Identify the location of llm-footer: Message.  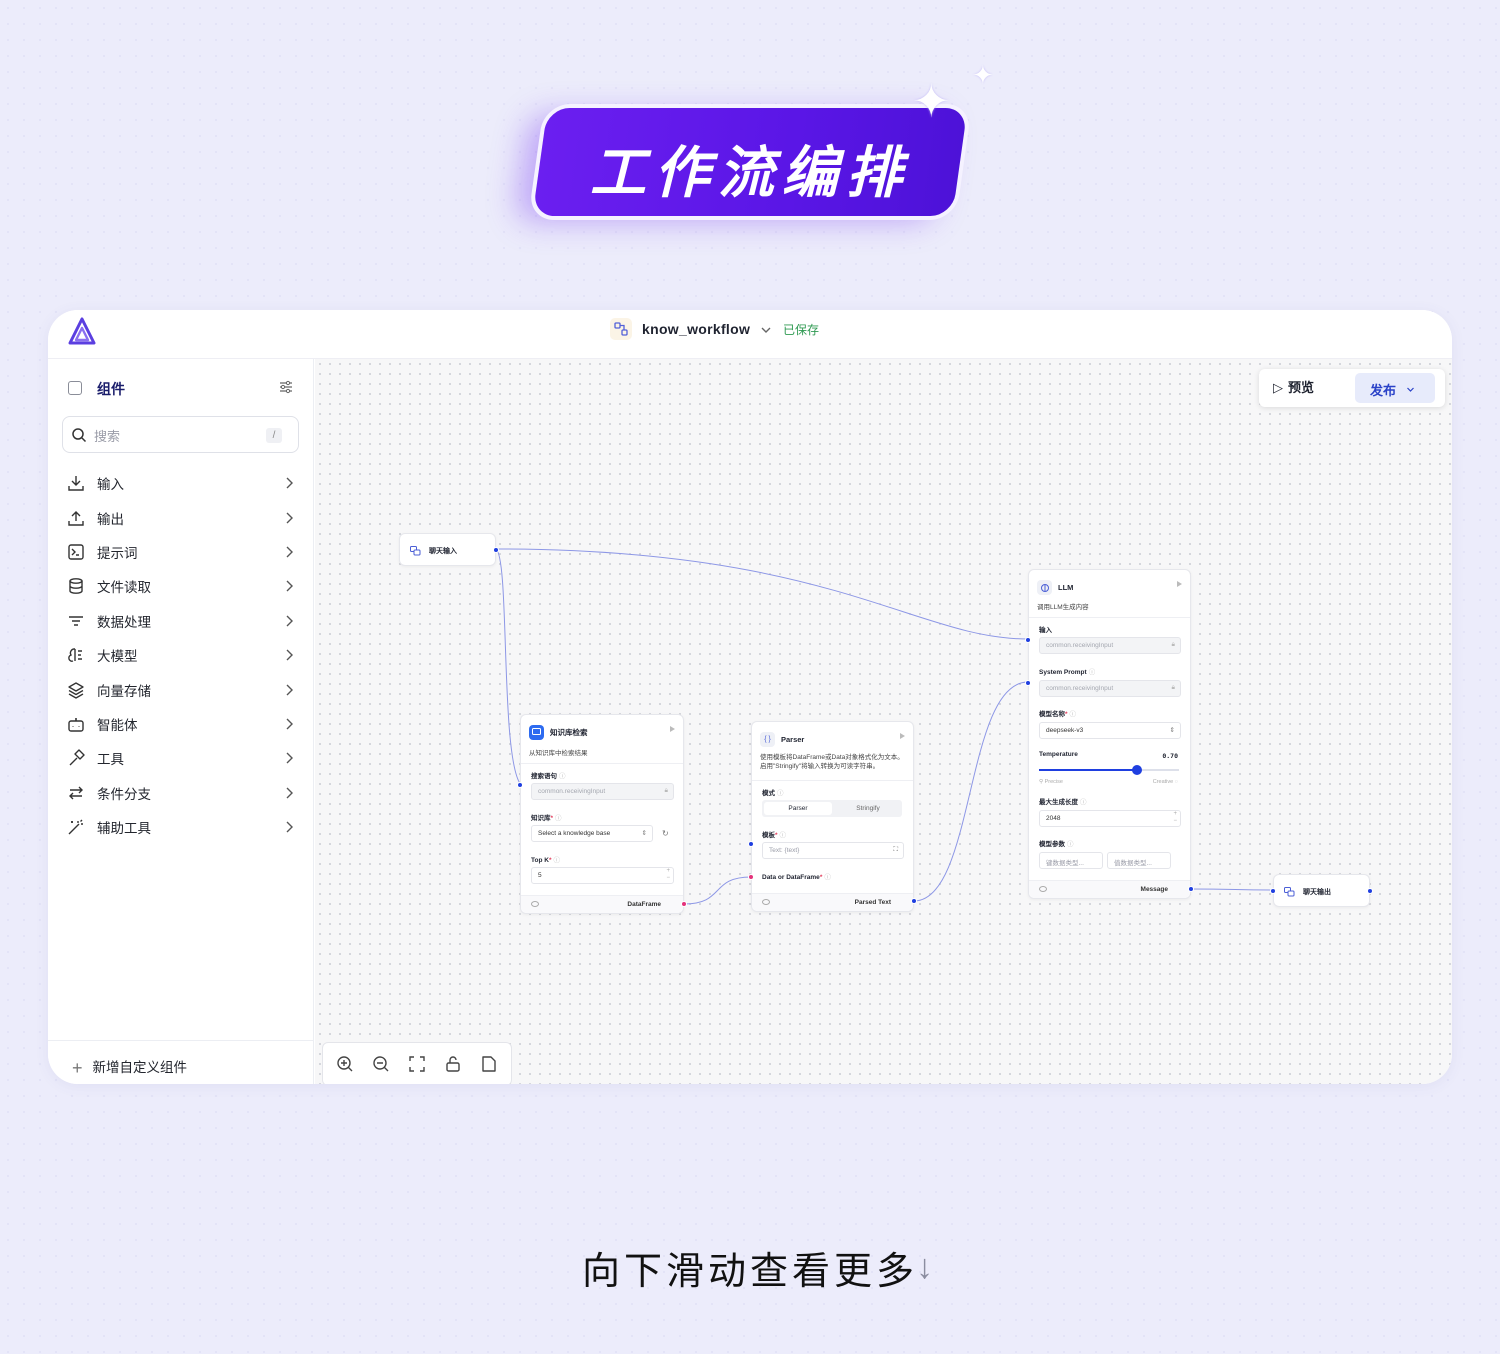
(1109, 889).